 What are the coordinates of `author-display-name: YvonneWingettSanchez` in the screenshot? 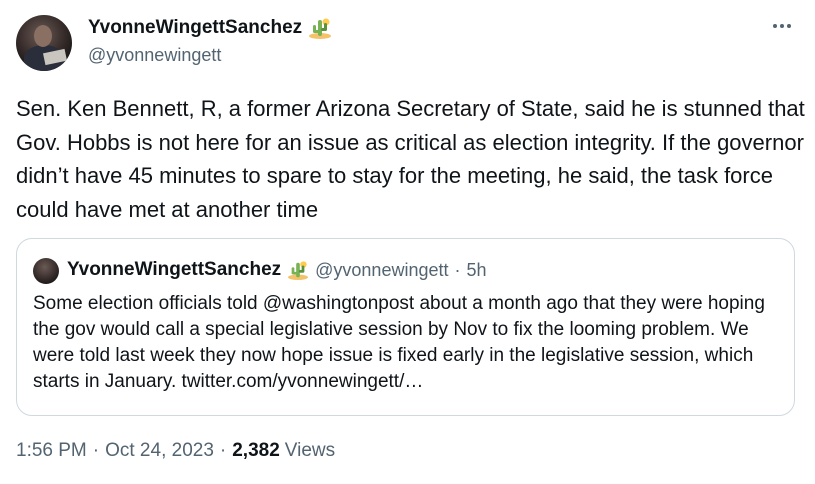 It's located at (195, 28).